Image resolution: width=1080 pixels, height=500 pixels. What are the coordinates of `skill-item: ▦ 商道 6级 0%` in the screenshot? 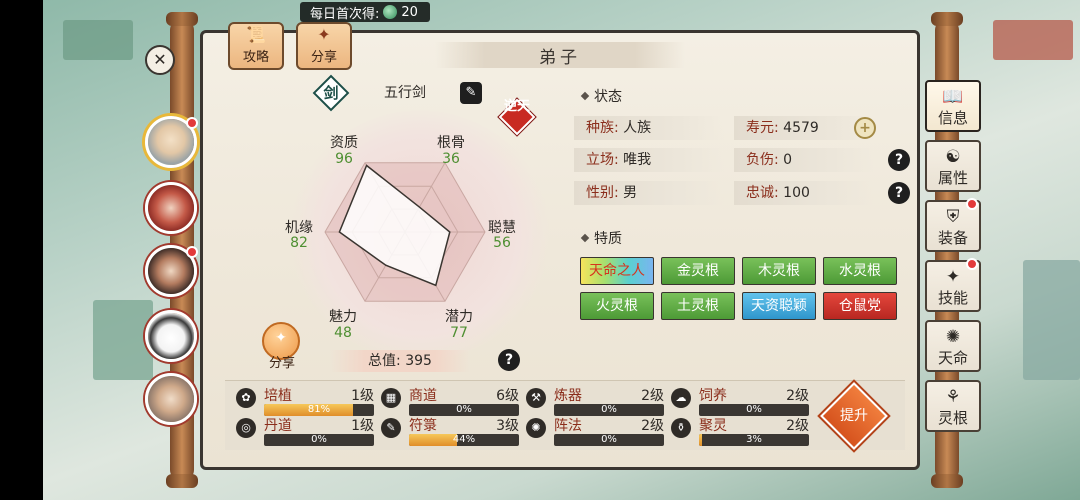 It's located at (451, 401).